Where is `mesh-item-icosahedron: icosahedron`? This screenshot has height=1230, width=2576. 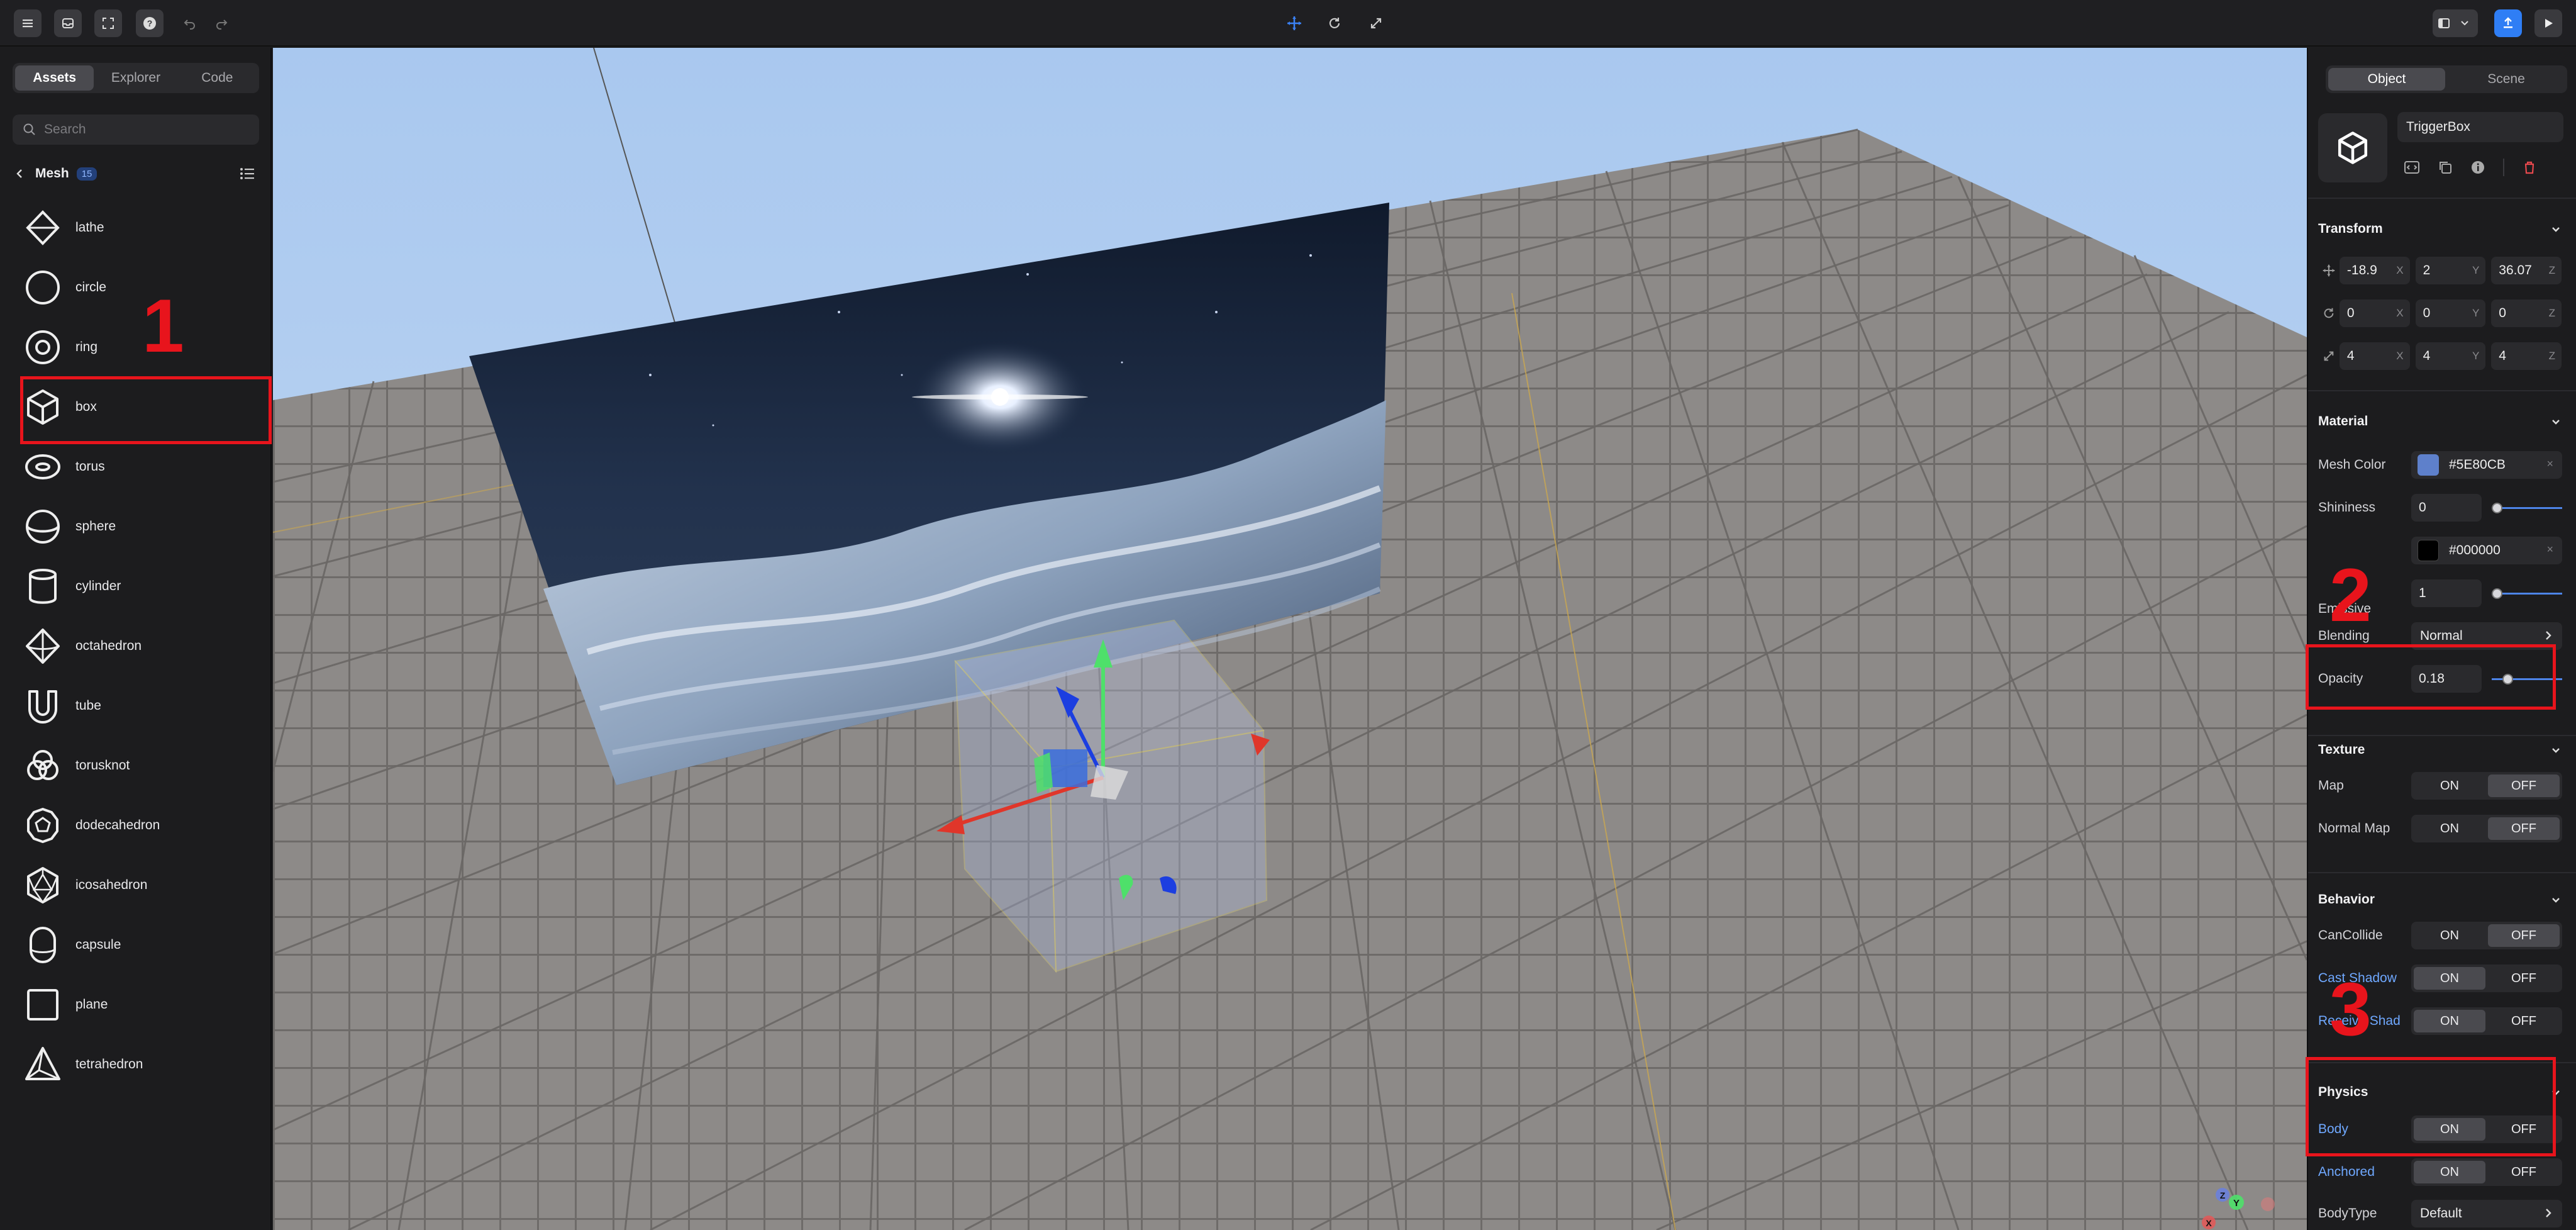 mesh-item-icosahedron: icosahedron is located at coordinates (136, 885).